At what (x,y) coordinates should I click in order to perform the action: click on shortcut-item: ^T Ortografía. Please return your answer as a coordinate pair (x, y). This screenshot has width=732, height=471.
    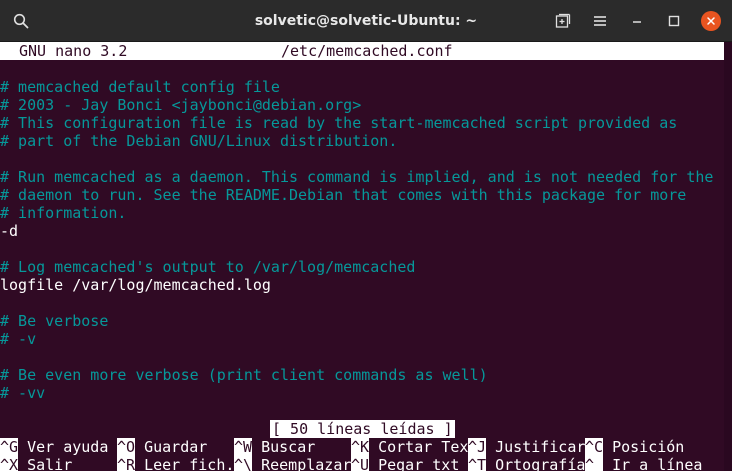
    Looking at the image, I should click on (526, 463).